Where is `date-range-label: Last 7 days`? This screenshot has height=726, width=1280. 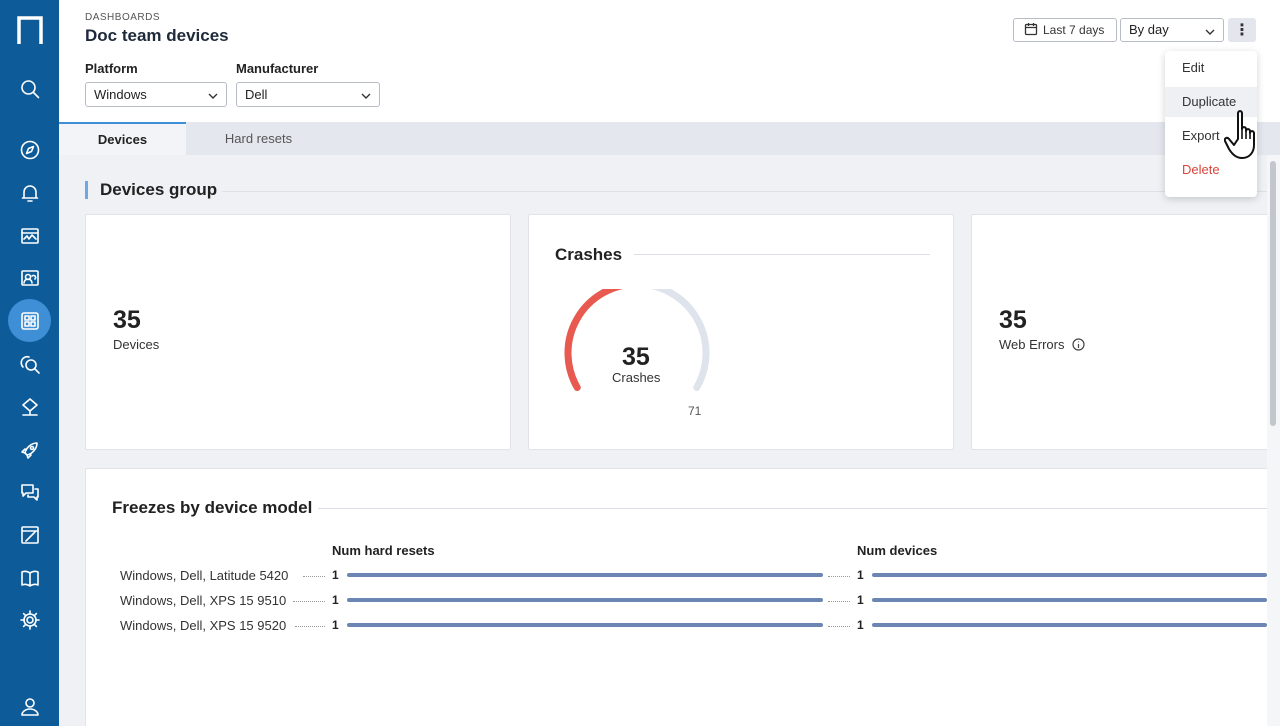
date-range-label: Last 7 days is located at coordinates (1074, 30).